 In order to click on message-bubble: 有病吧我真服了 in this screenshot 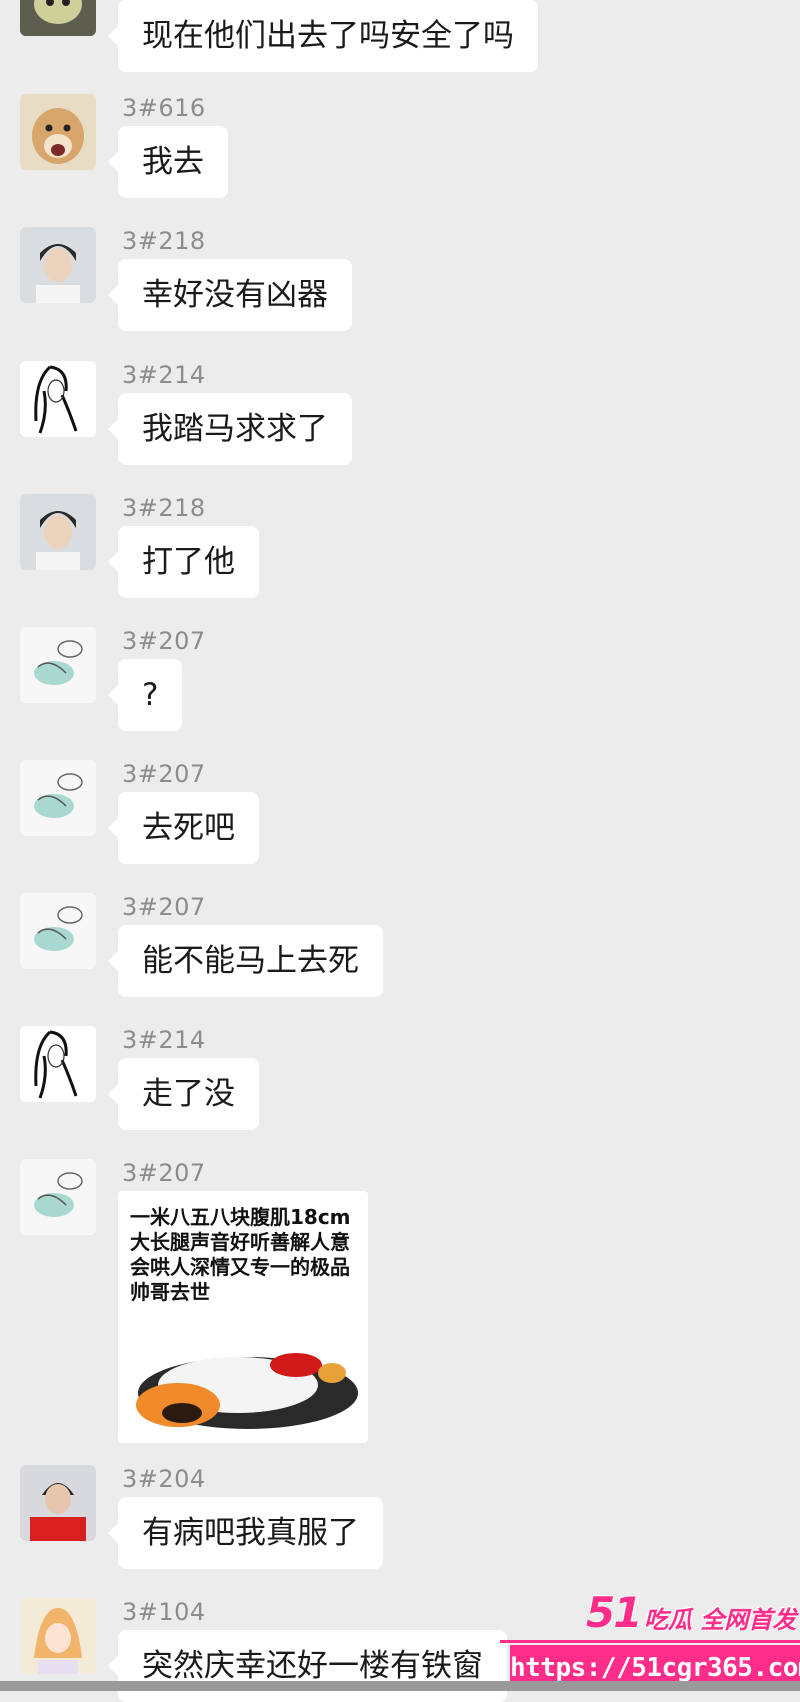, I will do `click(245, 1533)`.